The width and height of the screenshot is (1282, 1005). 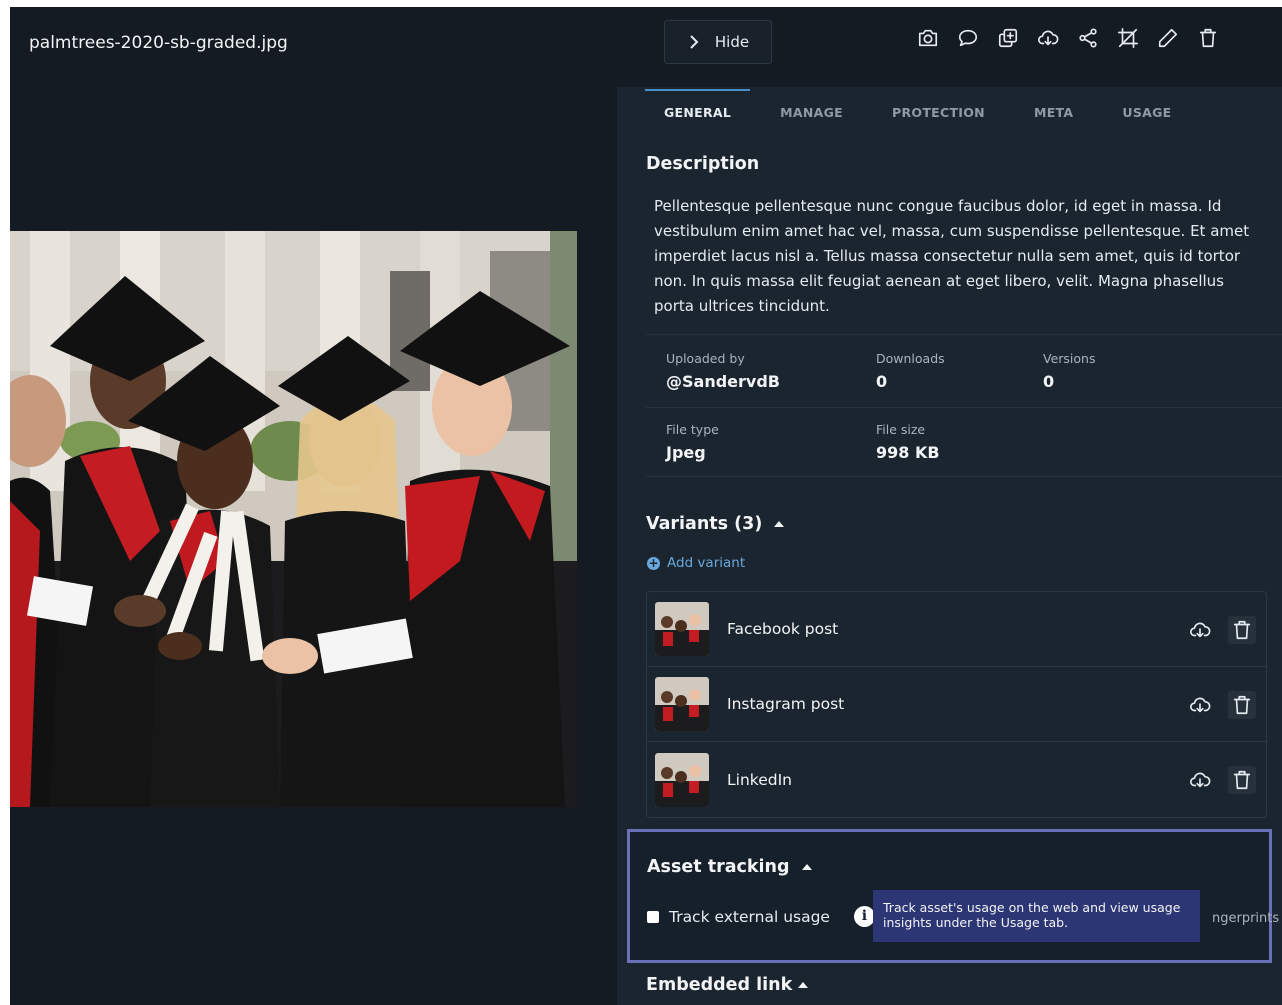 What do you see at coordinates (732, 42) in the screenshot?
I see `hide-button-label: Hide` at bounding box center [732, 42].